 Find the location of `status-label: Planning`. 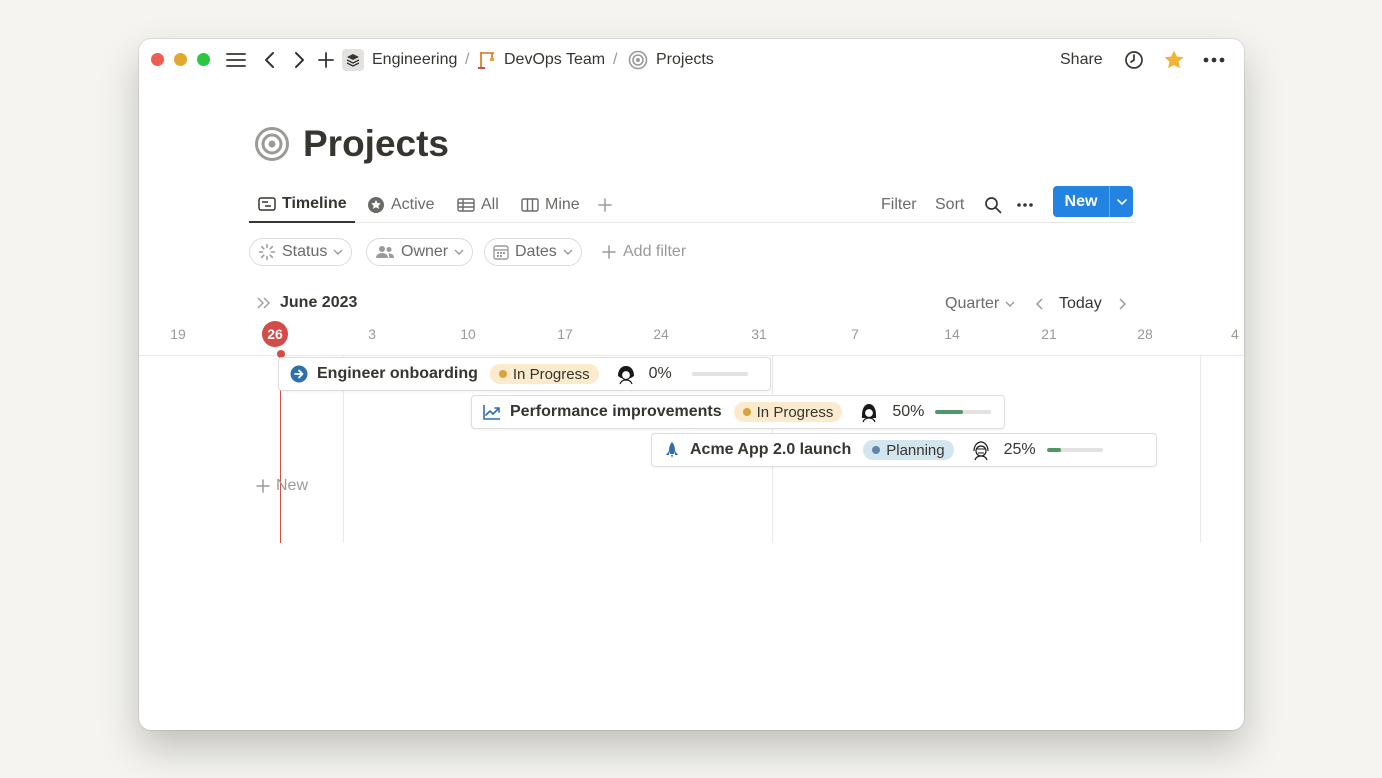

status-label: Planning is located at coordinates (915, 450).